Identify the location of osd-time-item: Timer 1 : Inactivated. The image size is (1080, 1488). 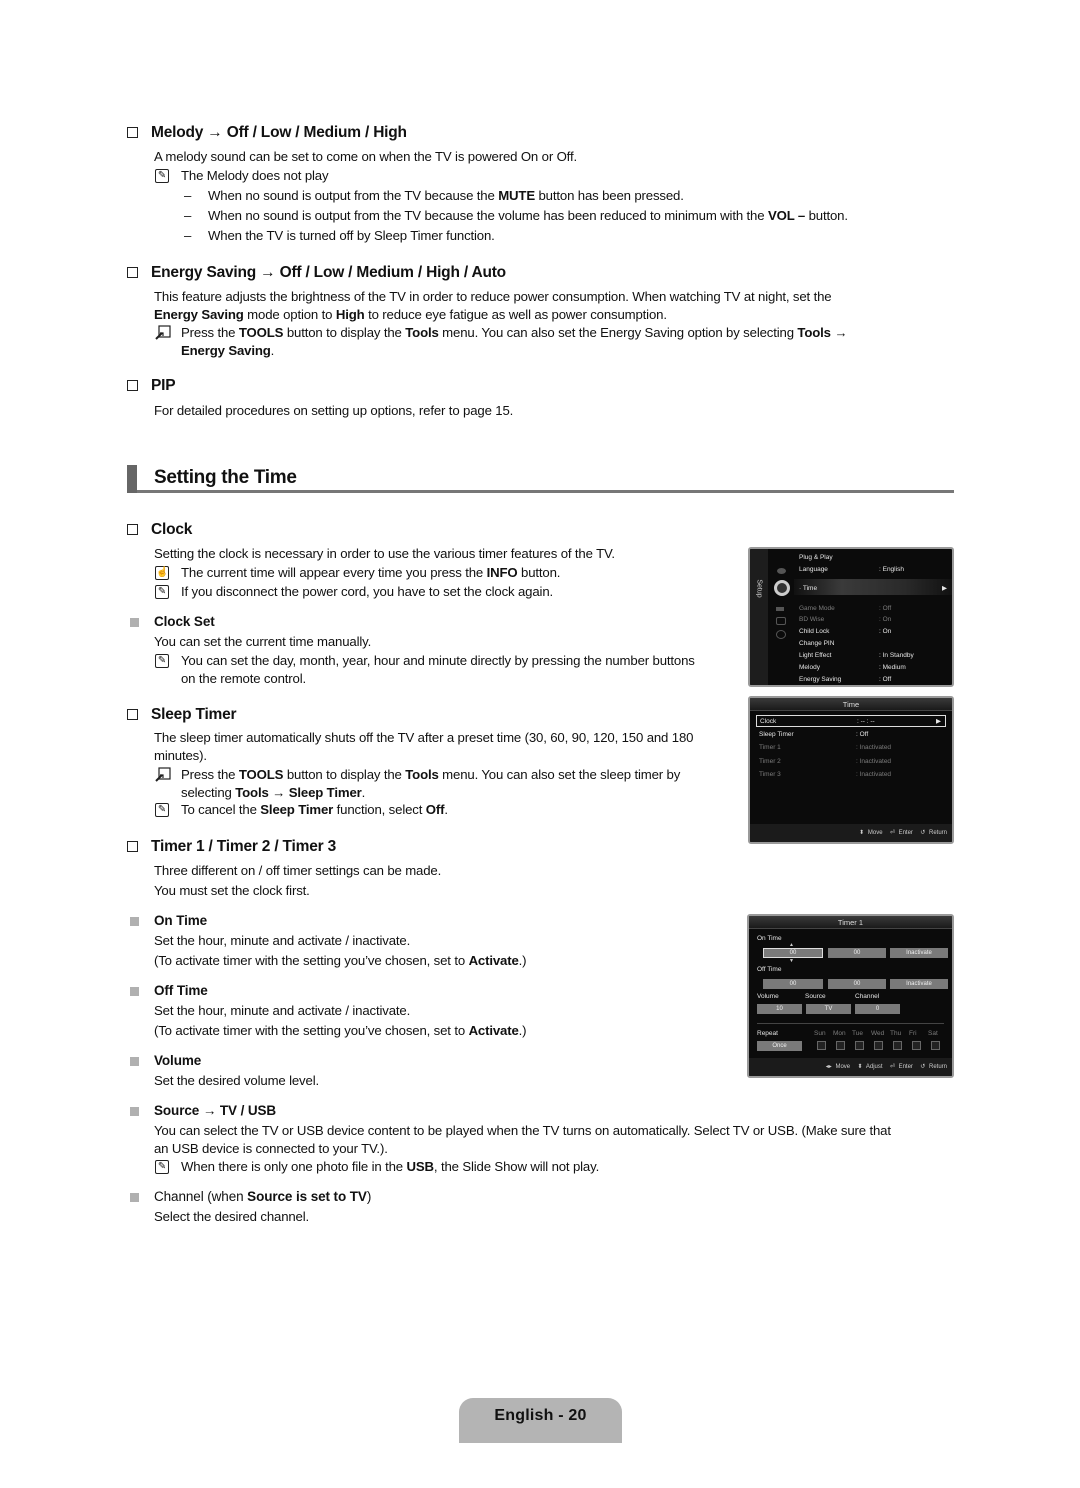
(851, 748).